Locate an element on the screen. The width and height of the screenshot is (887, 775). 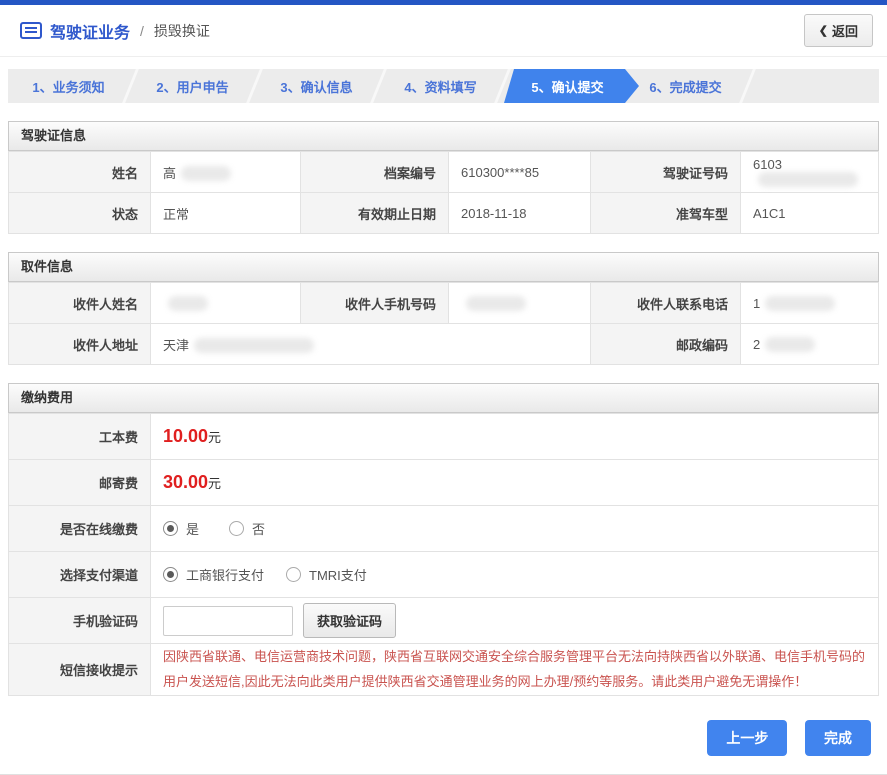
field-label-vehicle-class: 准驾车型 is located at coordinates (665, 213).